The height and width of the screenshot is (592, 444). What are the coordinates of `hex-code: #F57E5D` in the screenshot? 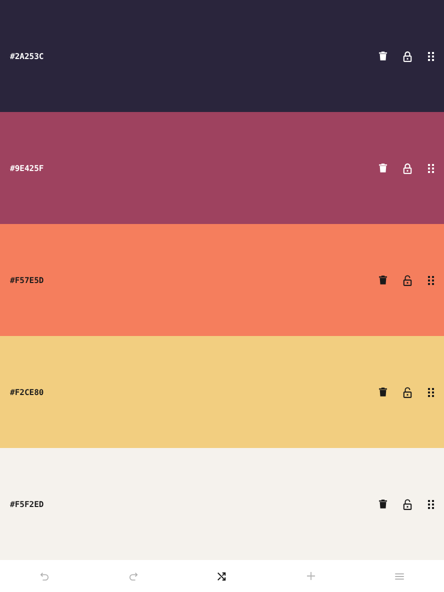 It's located at (27, 280).